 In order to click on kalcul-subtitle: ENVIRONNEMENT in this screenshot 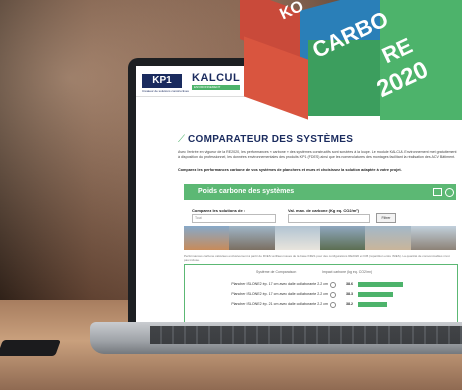, I will do `click(216, 87)`.